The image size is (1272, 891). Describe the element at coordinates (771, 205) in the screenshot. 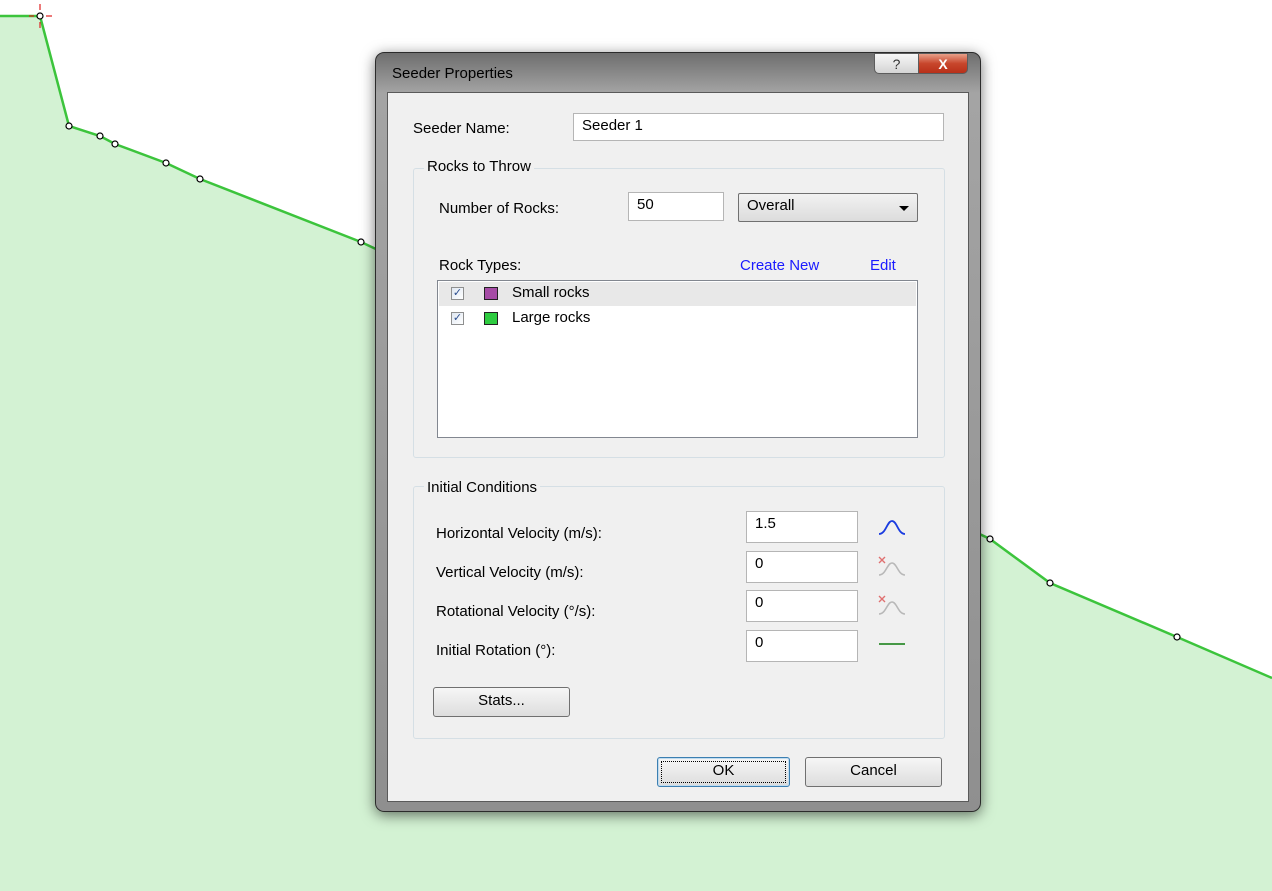

I see `count-mode-value: Overall` at that location.